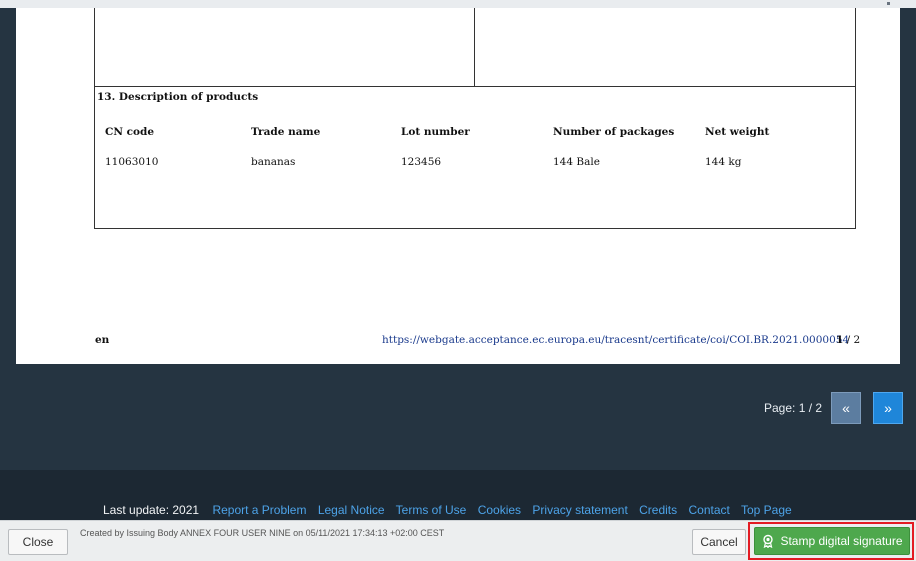 This screenshot has height=561, width=916. I want to click on column-header-trade-name: Trade name, so click(286, 132).